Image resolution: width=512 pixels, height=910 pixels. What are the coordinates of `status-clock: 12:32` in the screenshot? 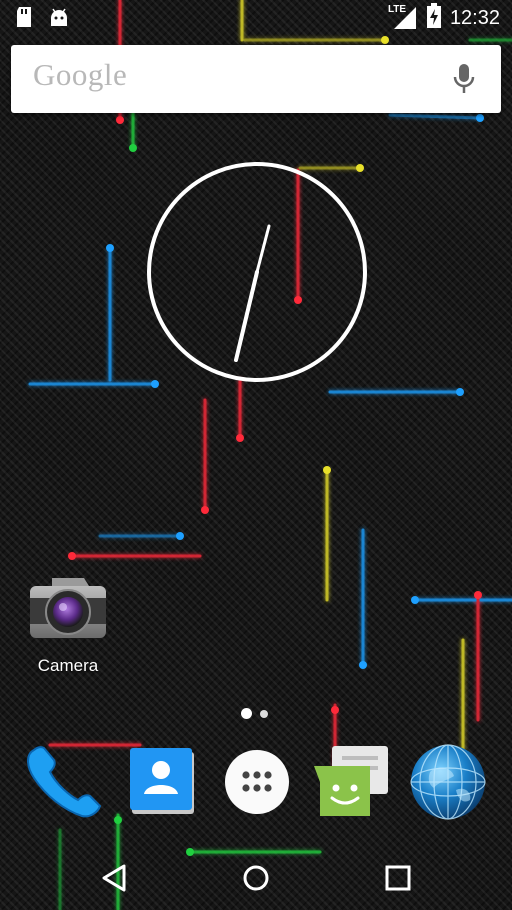 It's located at (474, 17).